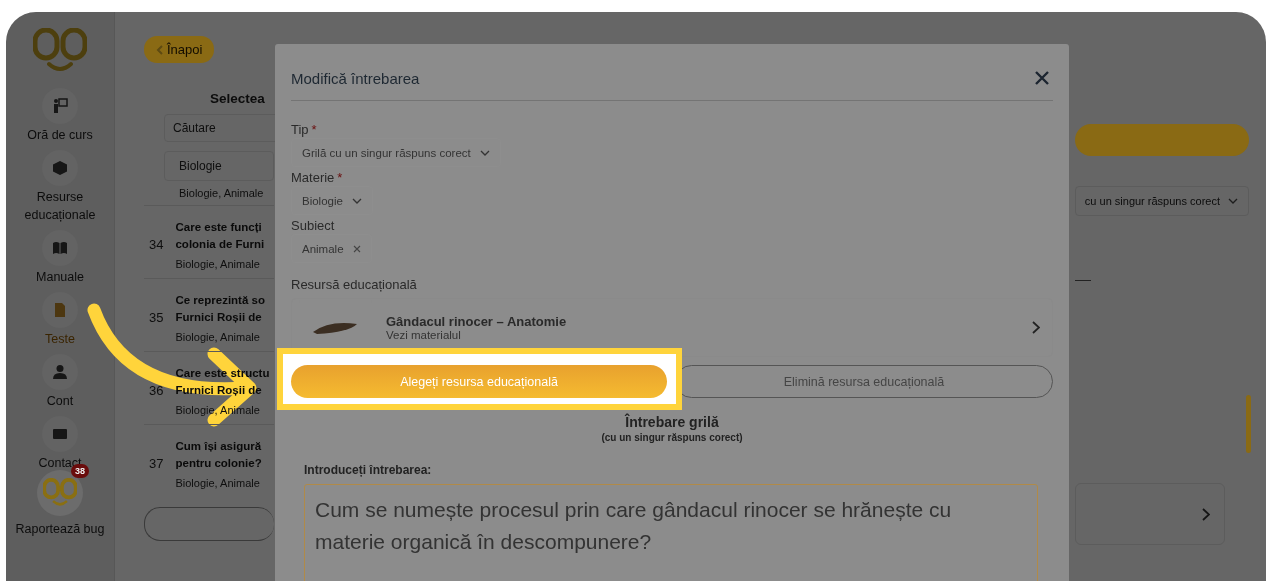 Image resolution: width=1266 pixels, height=581 pixels. I want to click on field-label: Tip, so click(300, 129).